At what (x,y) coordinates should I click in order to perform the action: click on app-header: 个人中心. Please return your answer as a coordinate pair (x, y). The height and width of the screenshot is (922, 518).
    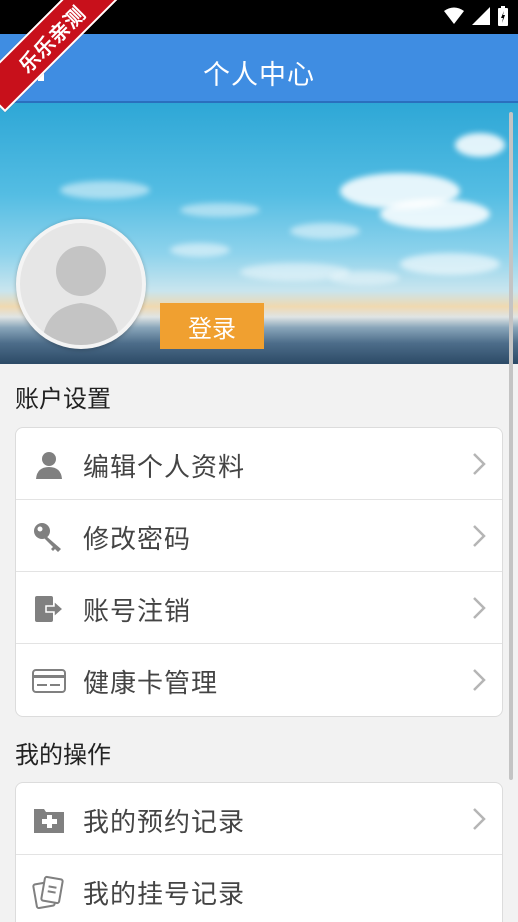
    Looking at the image, I should click on (259, 68).